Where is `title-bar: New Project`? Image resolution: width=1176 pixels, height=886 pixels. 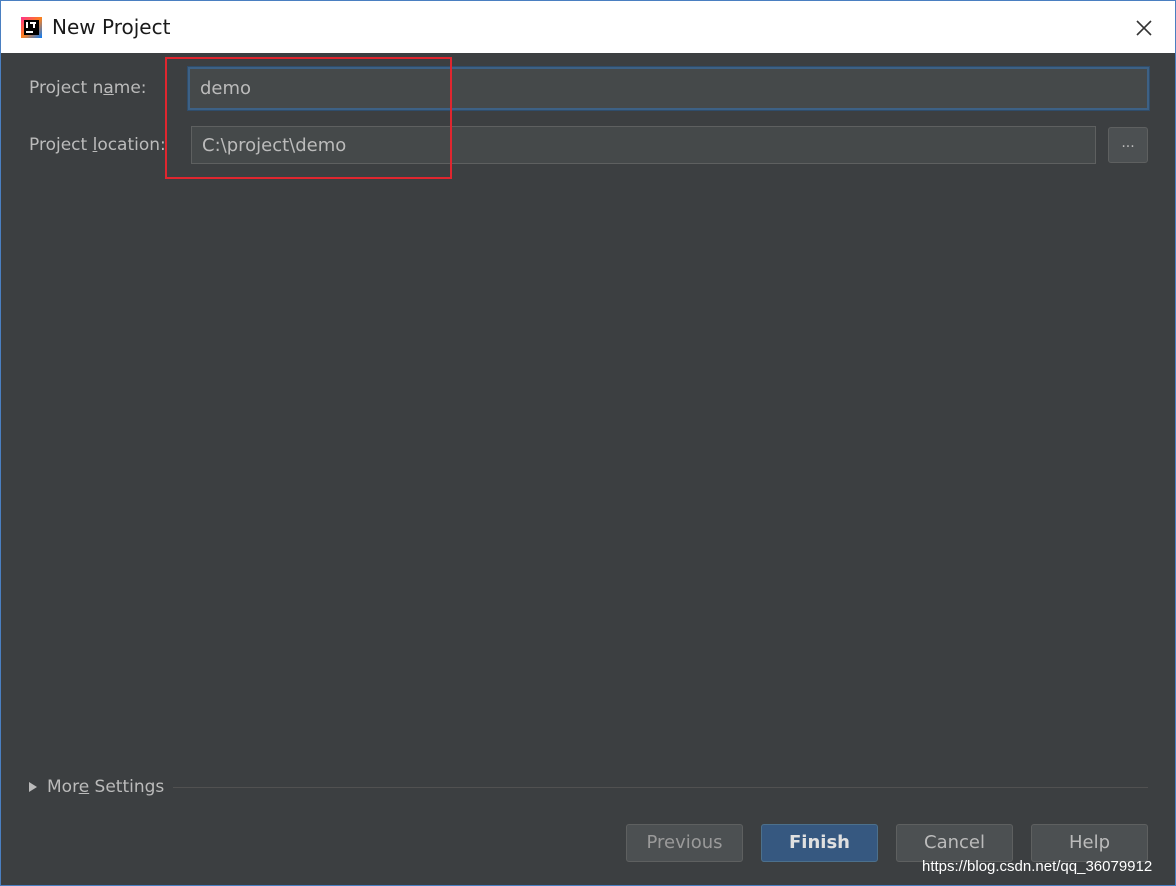
title-bar: New Project is located at coordinates (588, 27).